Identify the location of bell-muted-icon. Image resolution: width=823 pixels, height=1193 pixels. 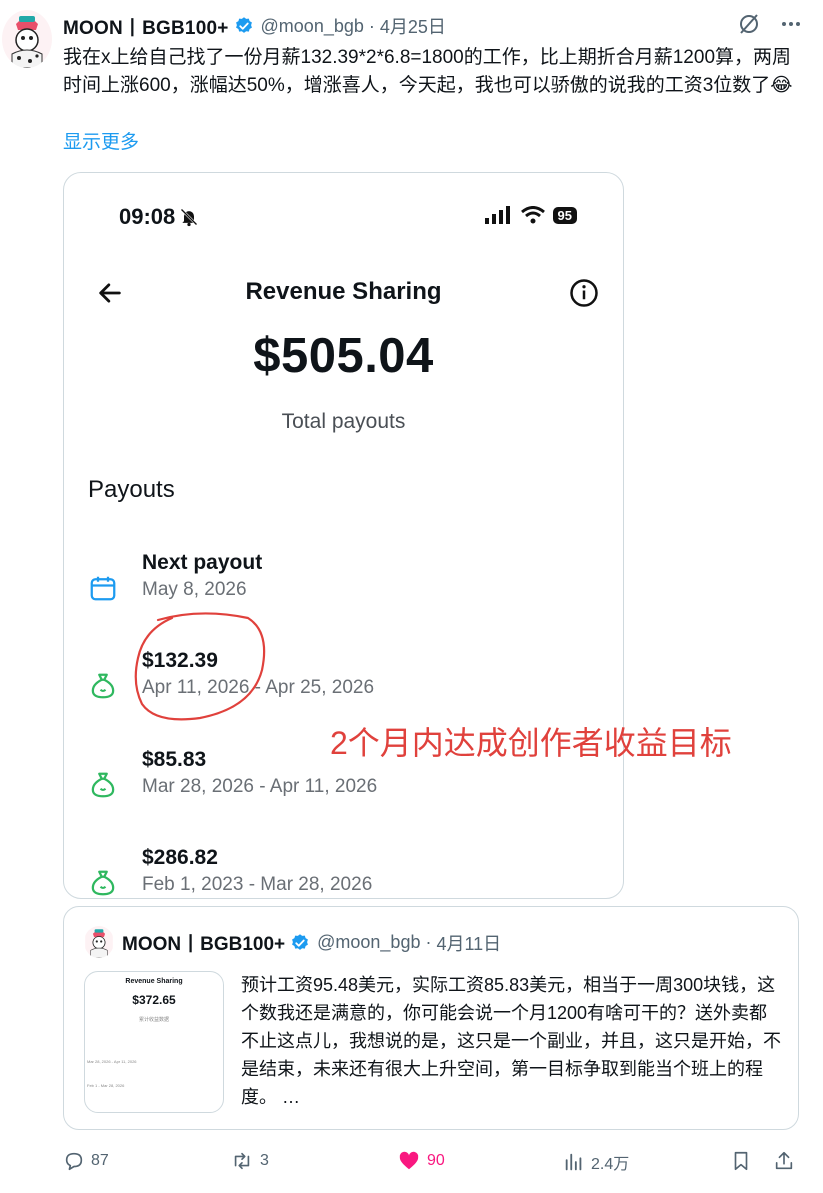
(189, 217).